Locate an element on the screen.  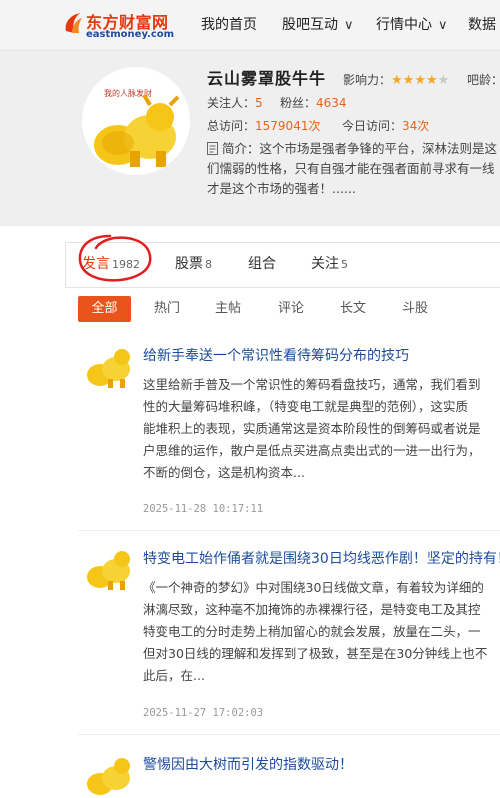
filter-main-posts: 主帖 is located at coordinates (228, 309).